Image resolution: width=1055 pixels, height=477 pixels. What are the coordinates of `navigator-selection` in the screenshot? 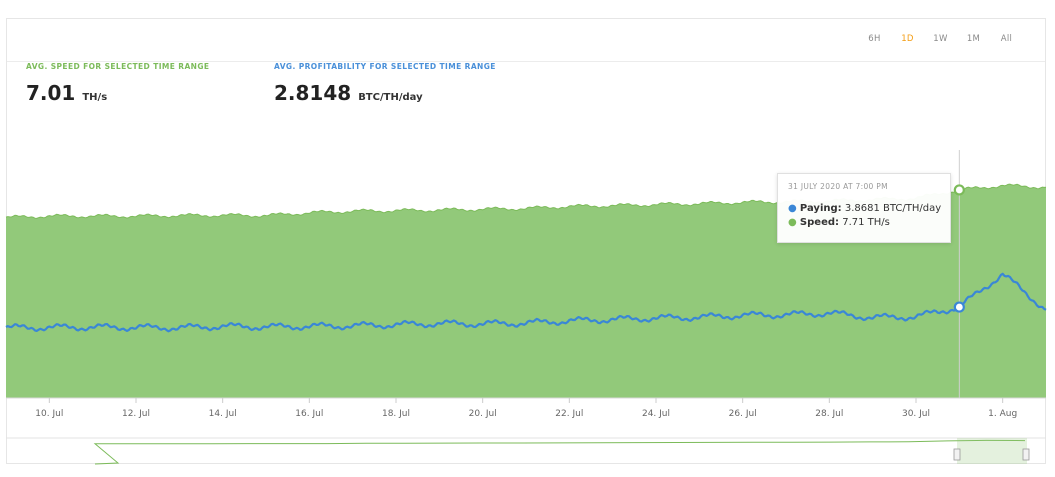 It's located at (992, 451).